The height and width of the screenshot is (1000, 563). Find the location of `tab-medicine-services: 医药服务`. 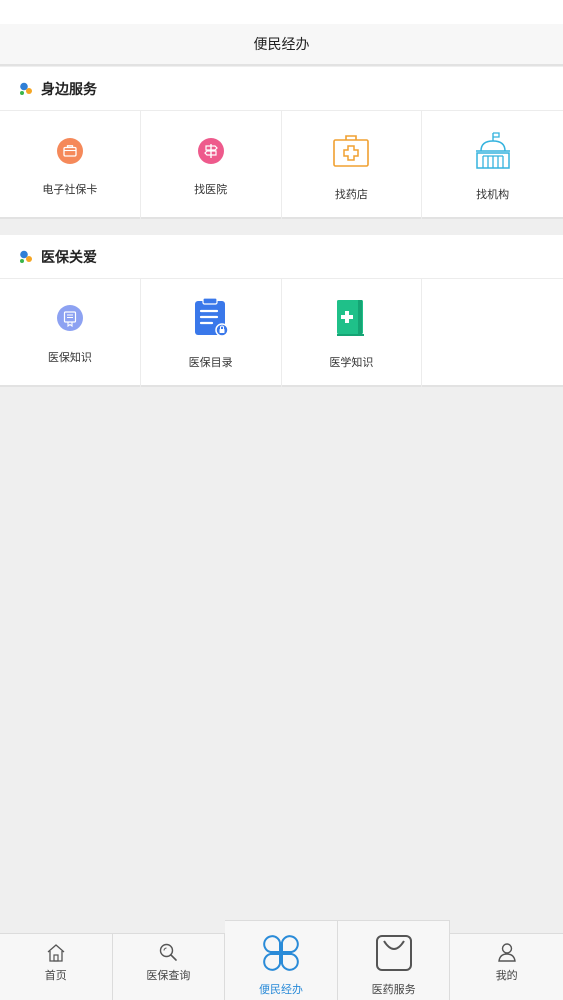

tab-medicine-services: 医药服务 is located at coordinates (394, 960).